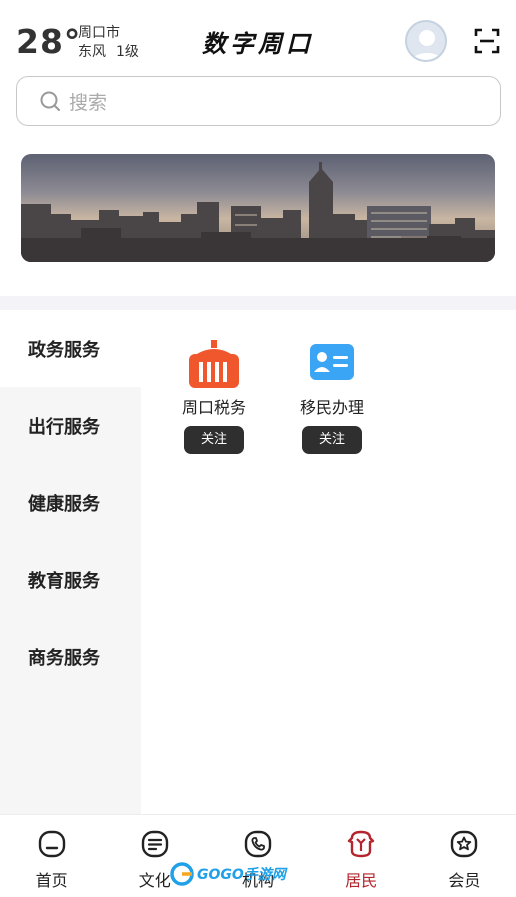 The height and width of the screenshot is (897, 516). What do you see at coordinates (70, 502) in the screenshot?
I see `sidebar-item-health: 健康服务` at bounding box center [70, 502].